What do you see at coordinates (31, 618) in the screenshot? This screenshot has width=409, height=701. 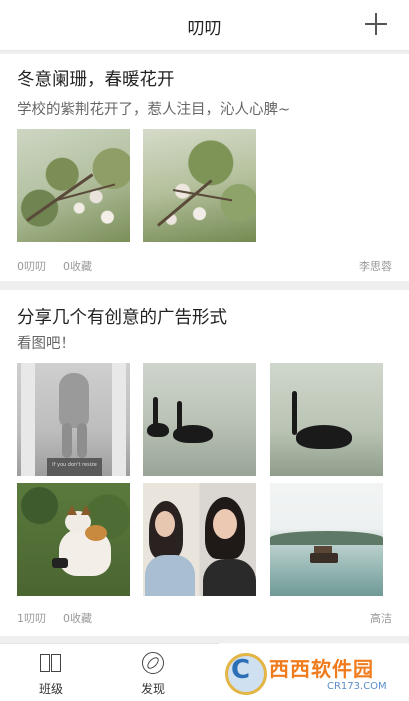 I see `comment-count: 1叨叨` at bounding box center [31, 618].